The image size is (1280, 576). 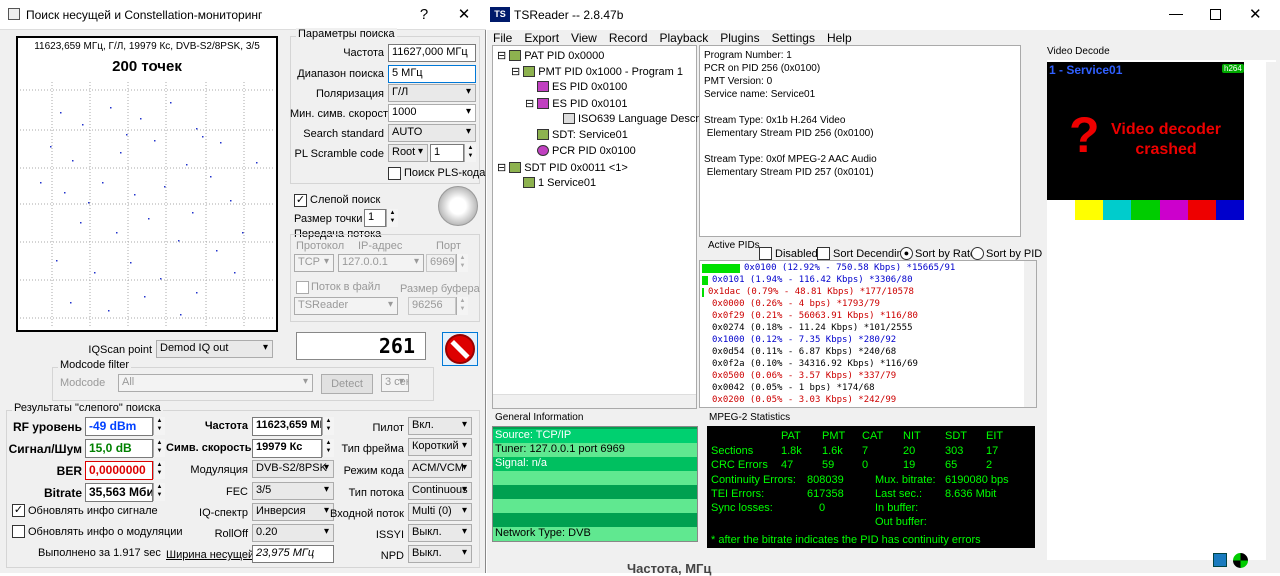 What do you see at coordinates (432, 113) in the screenshot?
I see `min-sr-select: 1000` at bounding box center [432, 113].